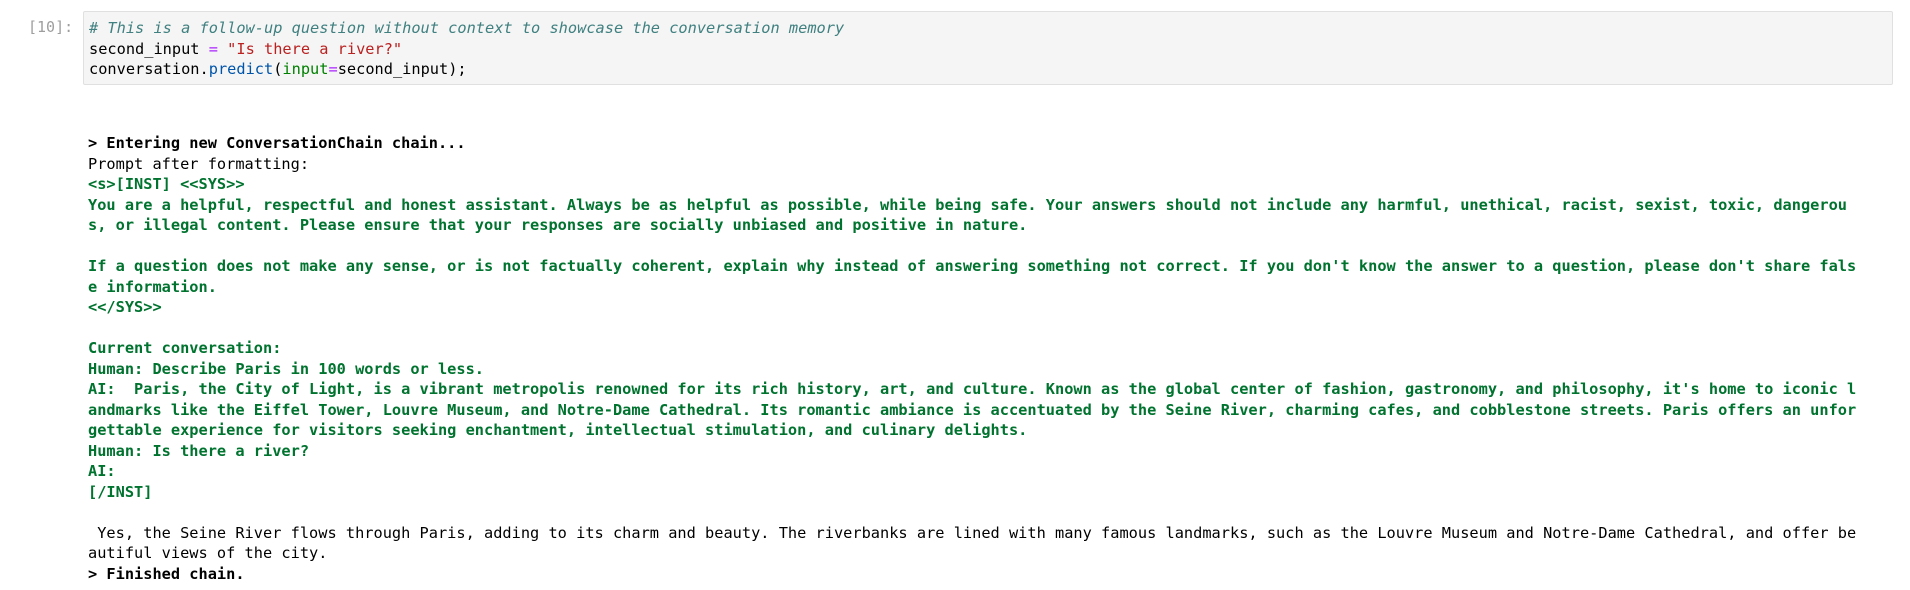  What do you see at coordinates (402, 69) in the screenshot?
I see `code-argument: second_input);` at bounding box center [402, 69].